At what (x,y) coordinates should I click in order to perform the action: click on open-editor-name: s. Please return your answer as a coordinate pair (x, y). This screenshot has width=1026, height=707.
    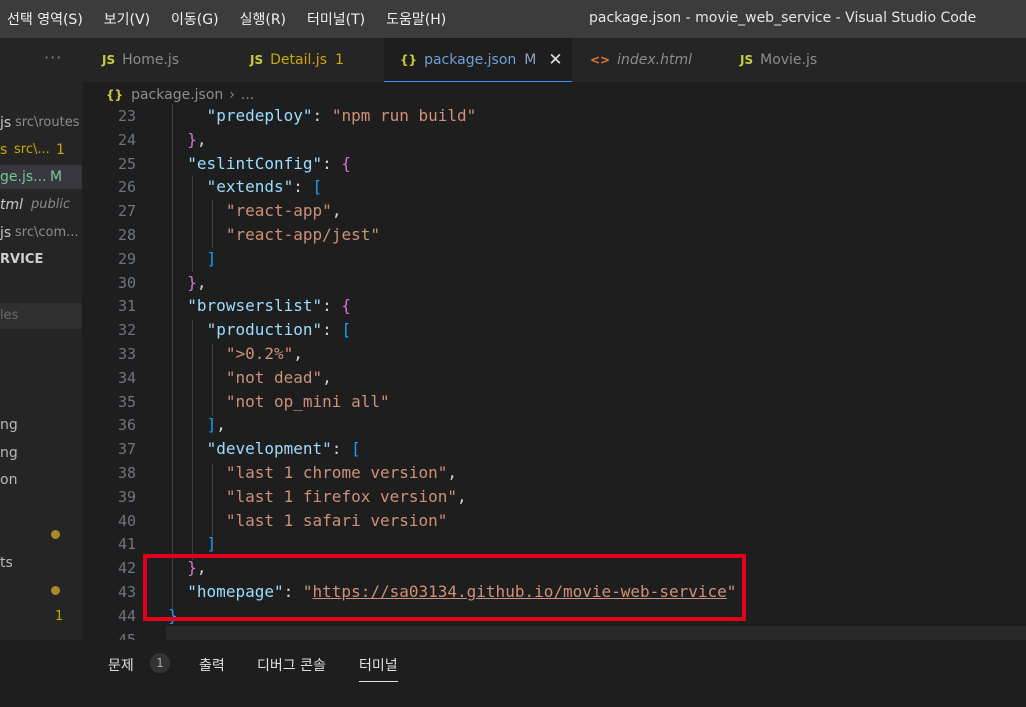
    Looking at the image, I should click on (4, 150).